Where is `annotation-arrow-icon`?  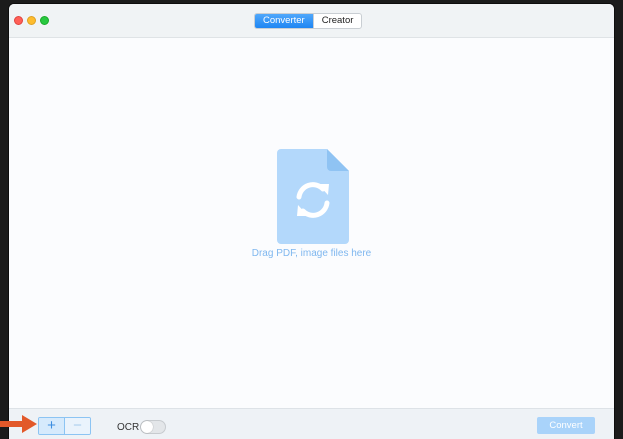 annotation-arrow-icon is located at coordinates (18, 424).